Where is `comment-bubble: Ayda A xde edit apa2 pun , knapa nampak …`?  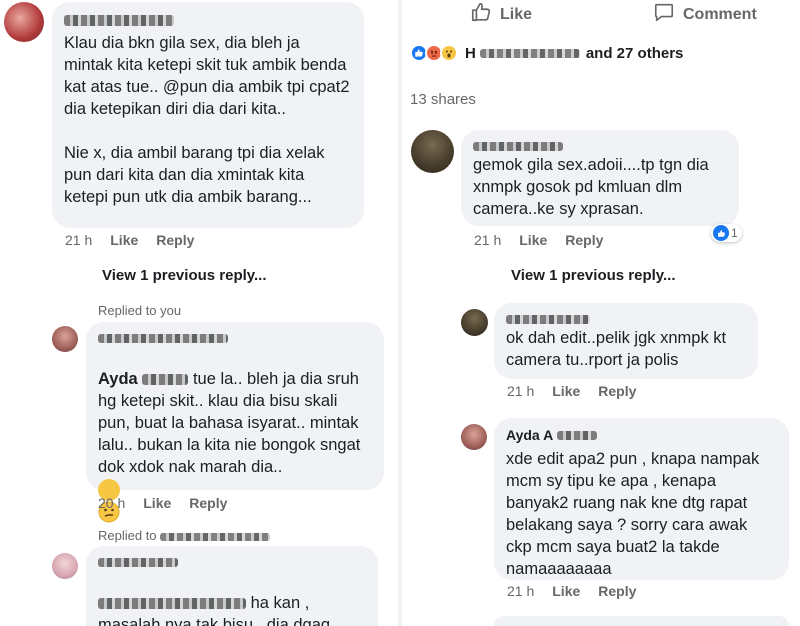
comment-bubble: Ayda A xde edit apa2 pun , knapa nampak … is located at coordinates (641, 499).